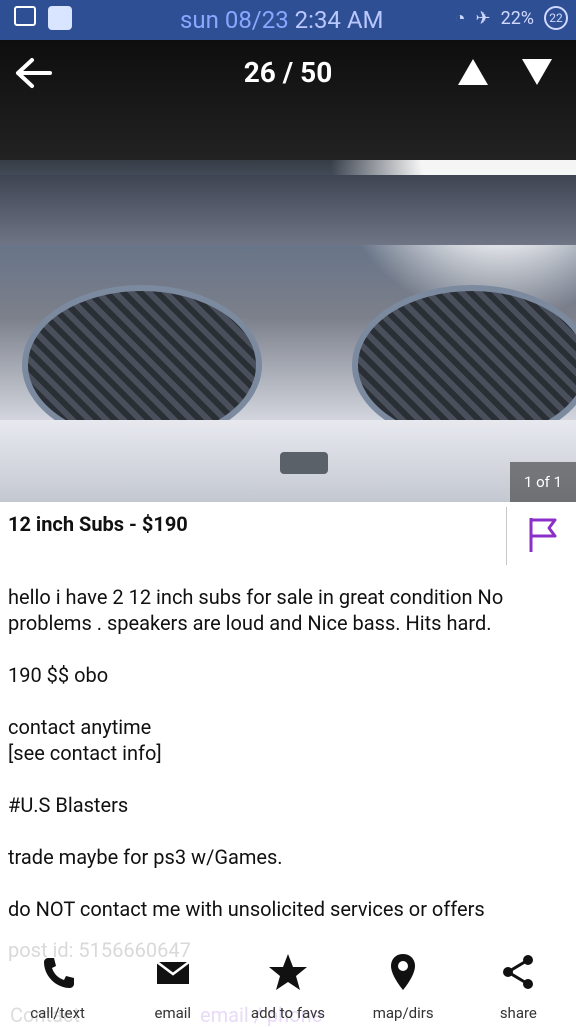 The image size is (576, 1027). What do you see at coordinates (304, 463) in the screenshot?
I see `trunk-latch` at bounding box center [304, 463].